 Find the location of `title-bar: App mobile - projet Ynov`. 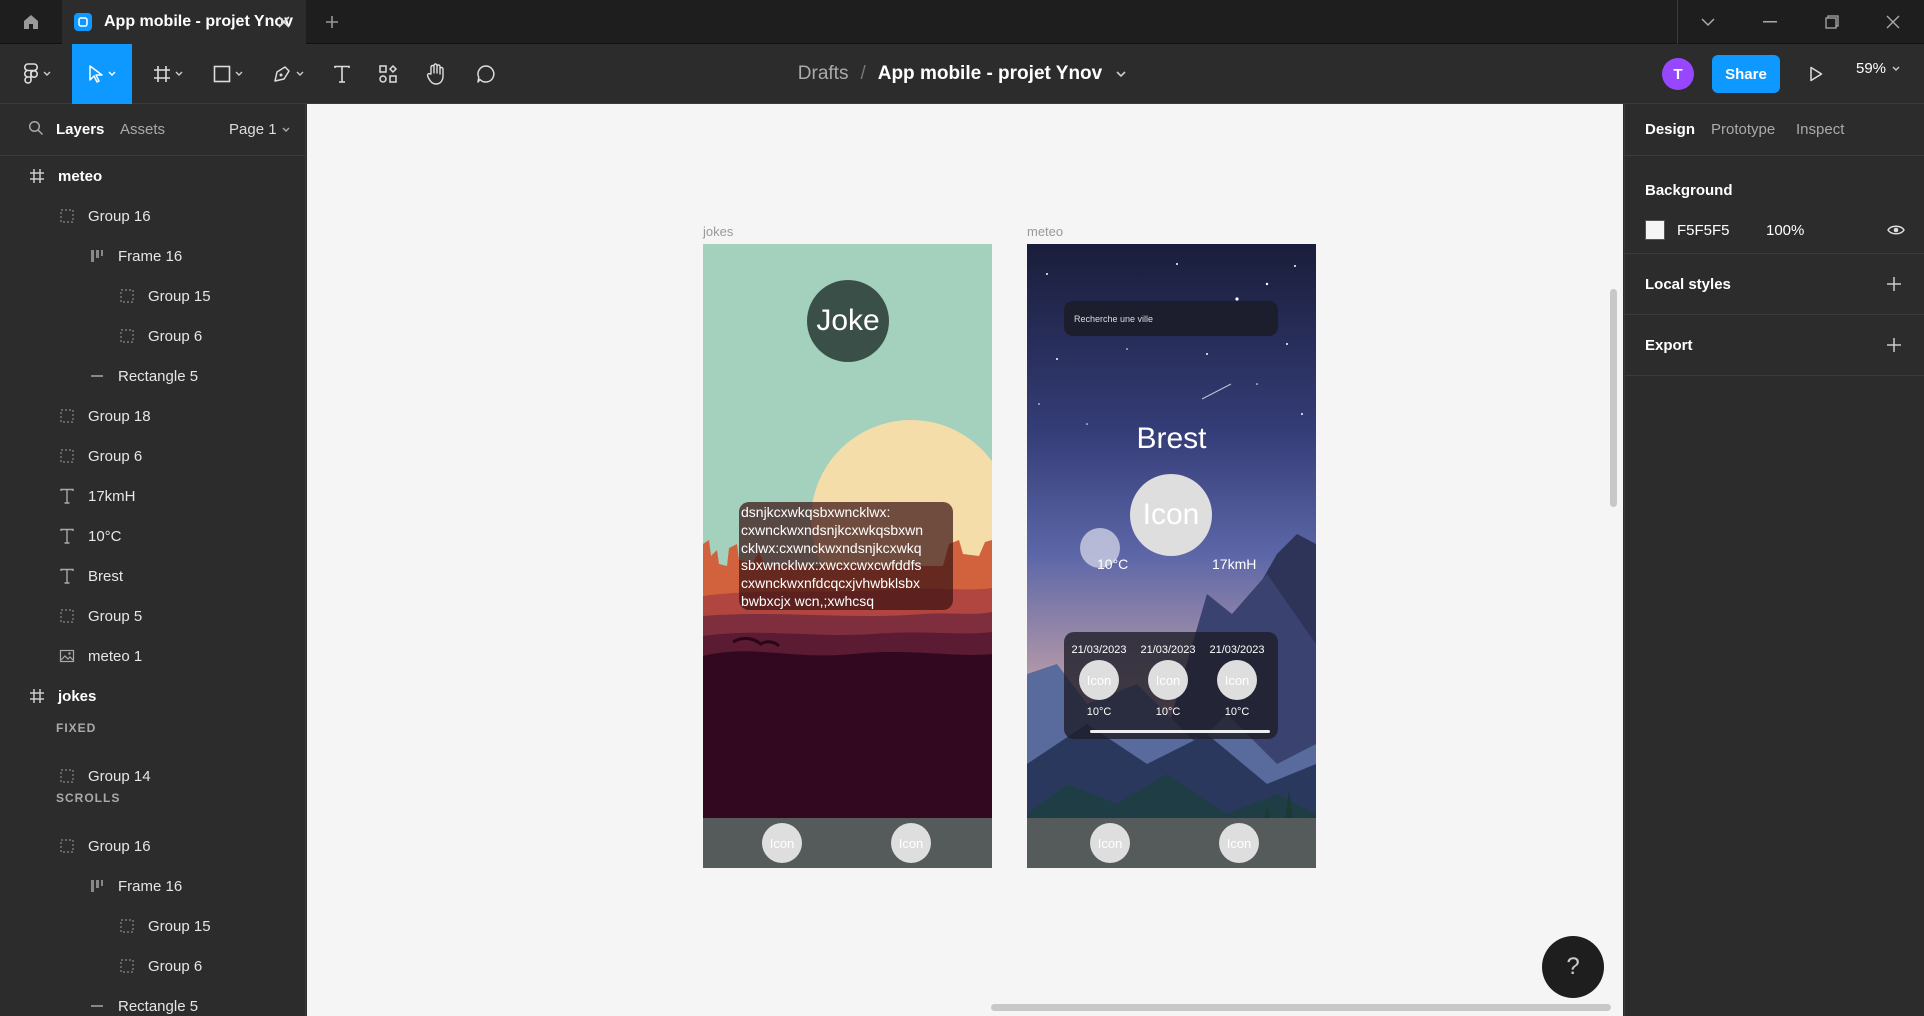

title-bar: App mobile - projet Ynov is located at coordinates (962, 22).